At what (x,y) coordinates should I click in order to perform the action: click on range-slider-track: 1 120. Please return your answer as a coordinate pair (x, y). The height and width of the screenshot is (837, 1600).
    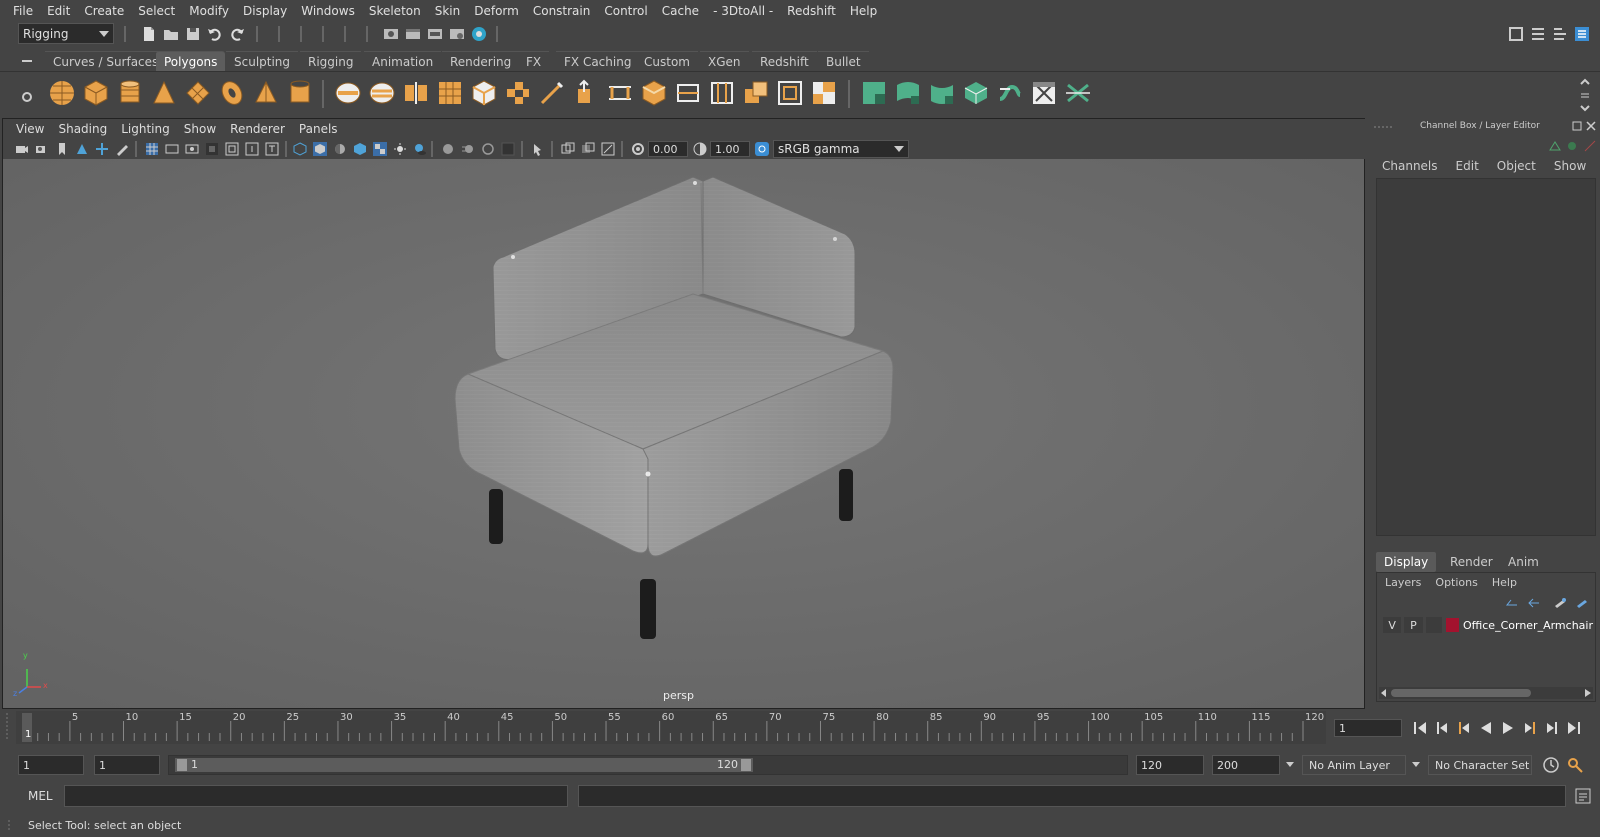
    Looking at the image, I should click on (648, 765).